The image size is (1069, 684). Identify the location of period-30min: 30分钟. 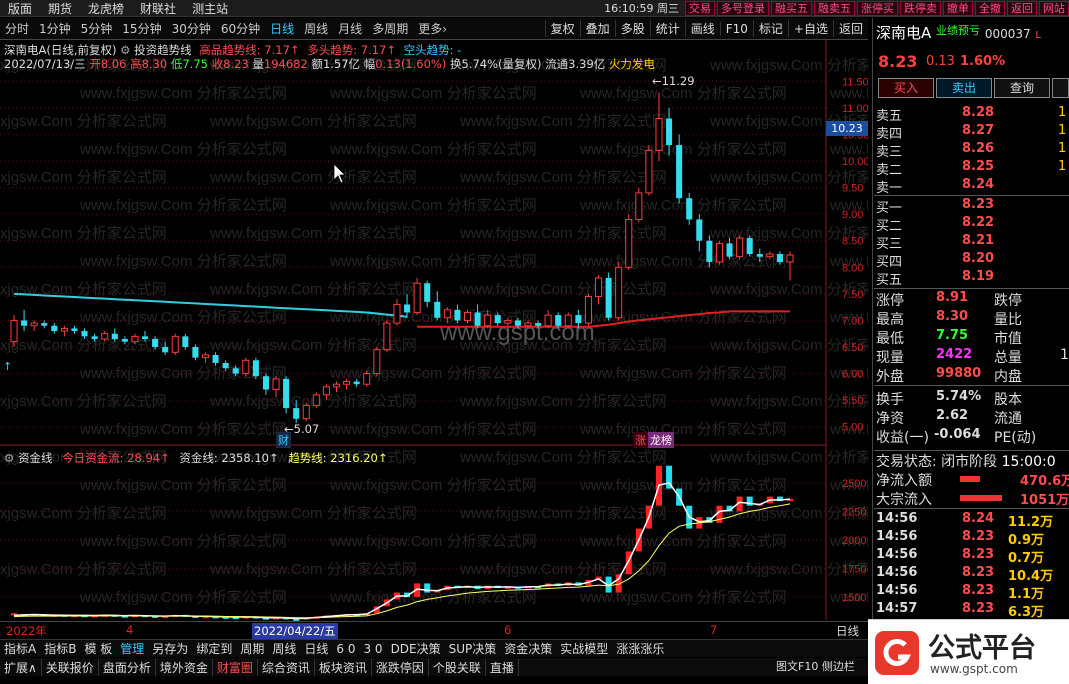
(191, 28).